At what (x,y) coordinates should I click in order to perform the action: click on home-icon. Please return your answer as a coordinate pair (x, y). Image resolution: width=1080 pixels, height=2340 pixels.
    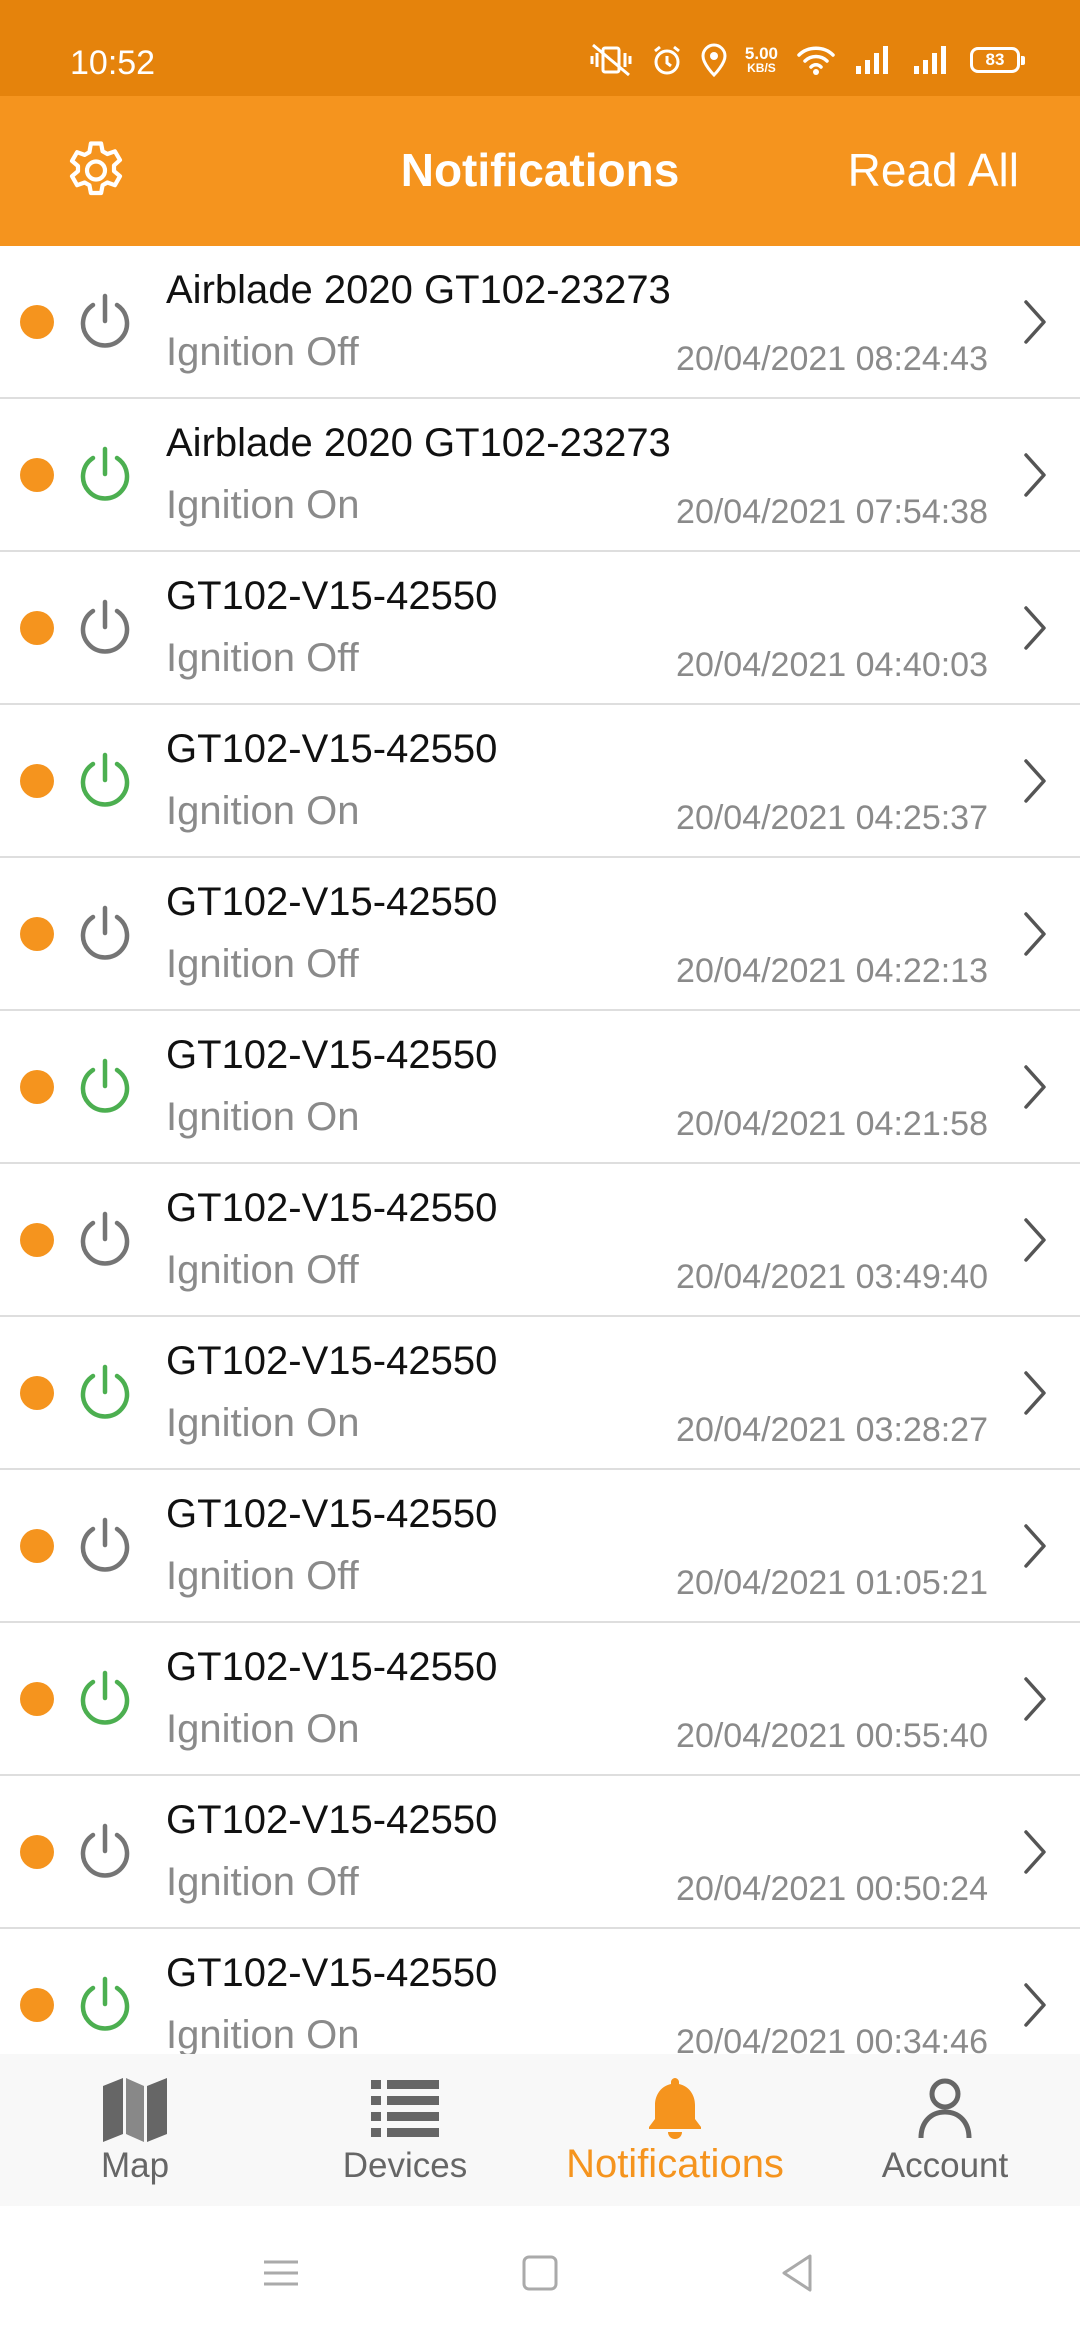
    Looking at the image, I should click on (540, 2273).